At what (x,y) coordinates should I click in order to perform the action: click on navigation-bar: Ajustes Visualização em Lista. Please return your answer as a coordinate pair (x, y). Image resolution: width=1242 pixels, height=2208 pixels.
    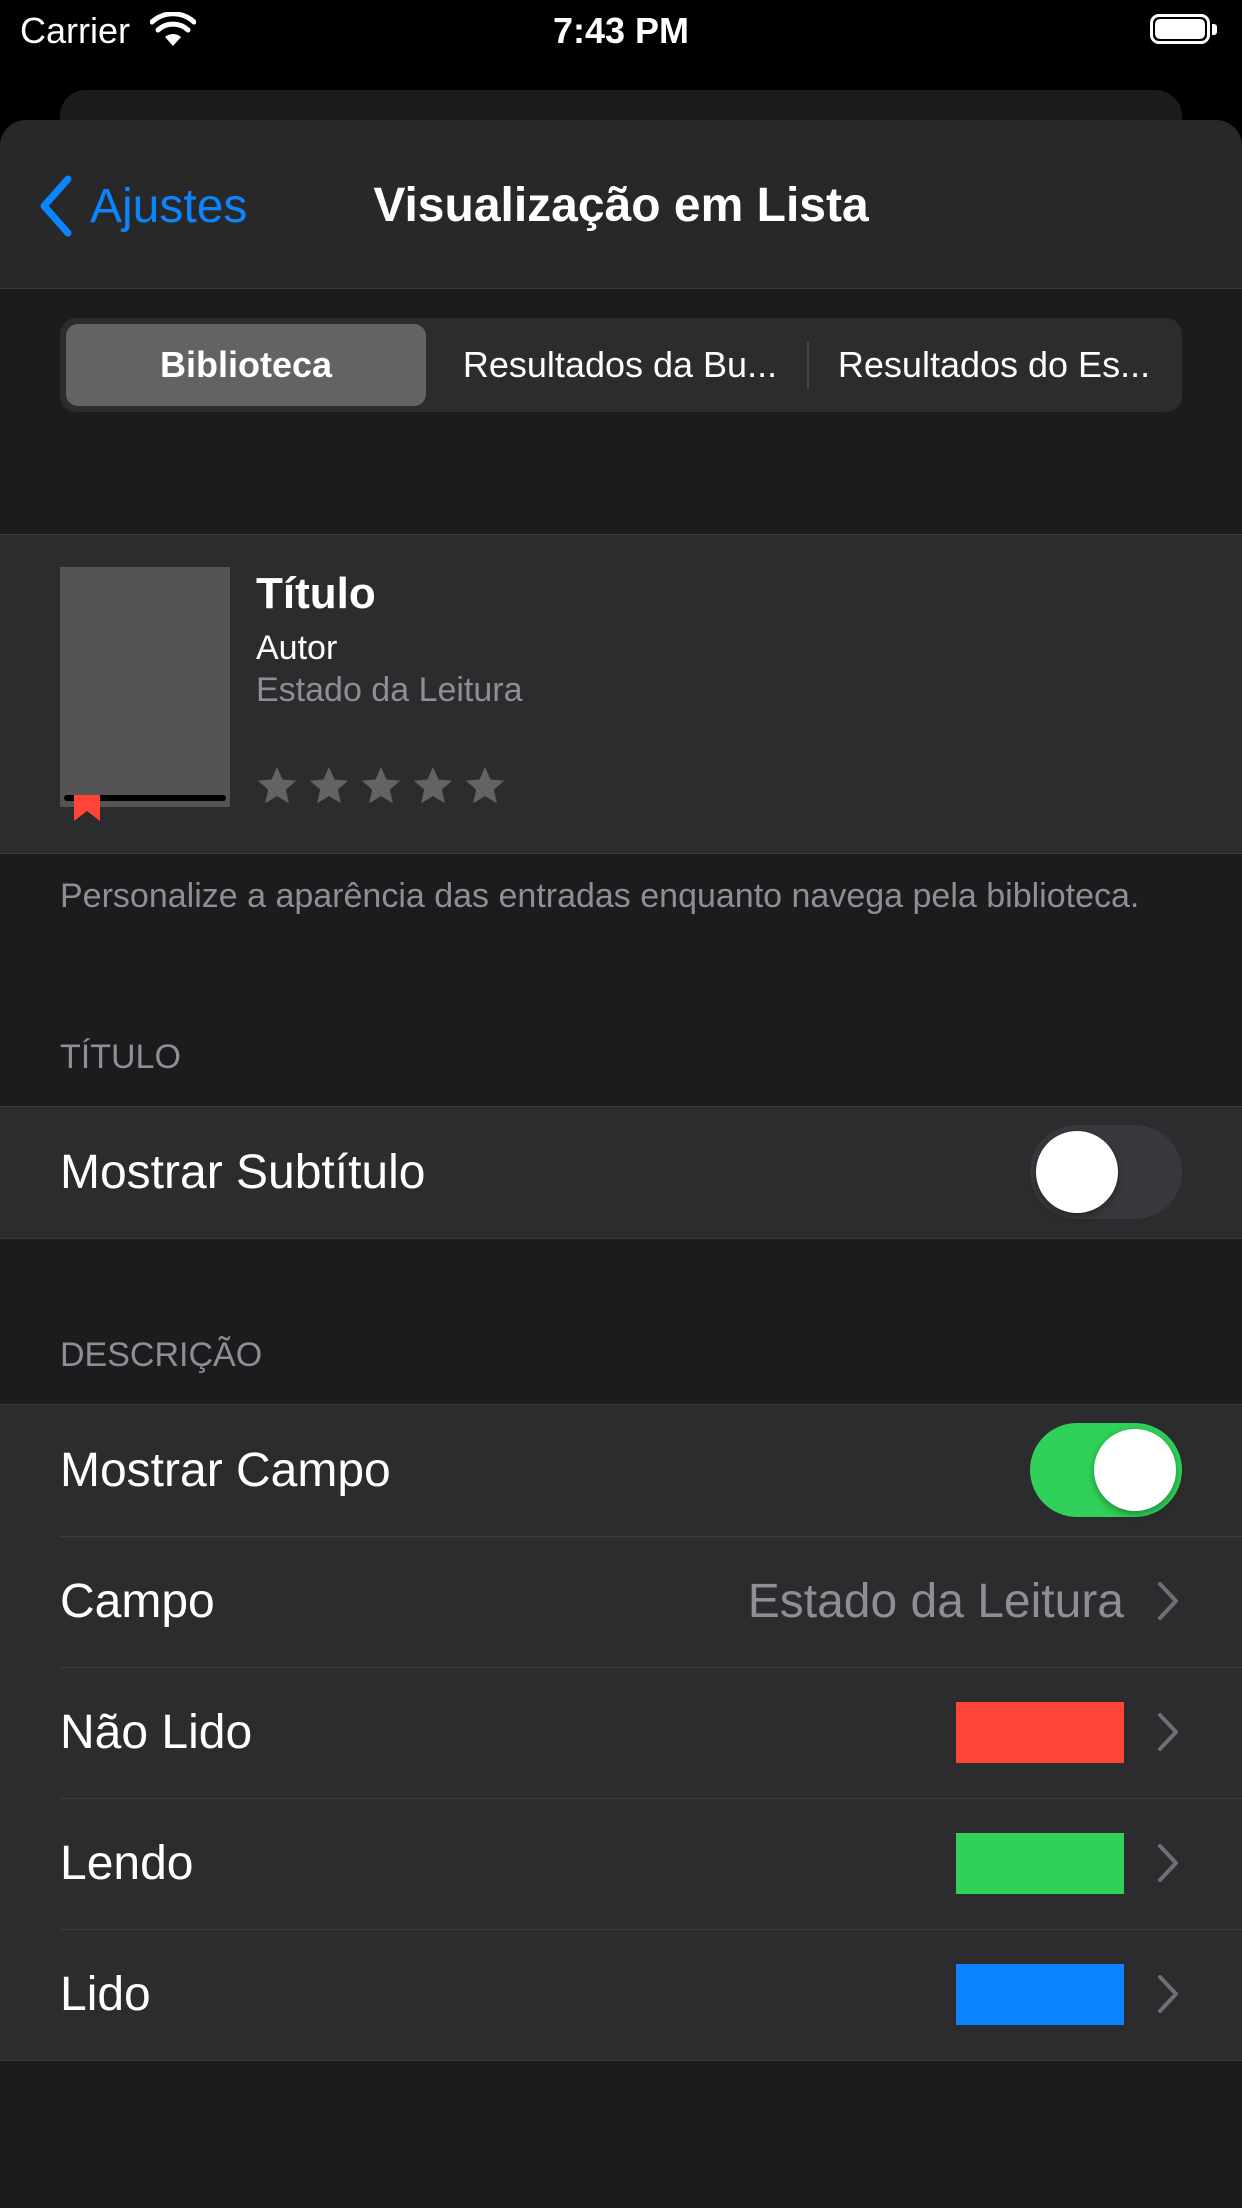
    Looking at the image, I should click on (621, 204).